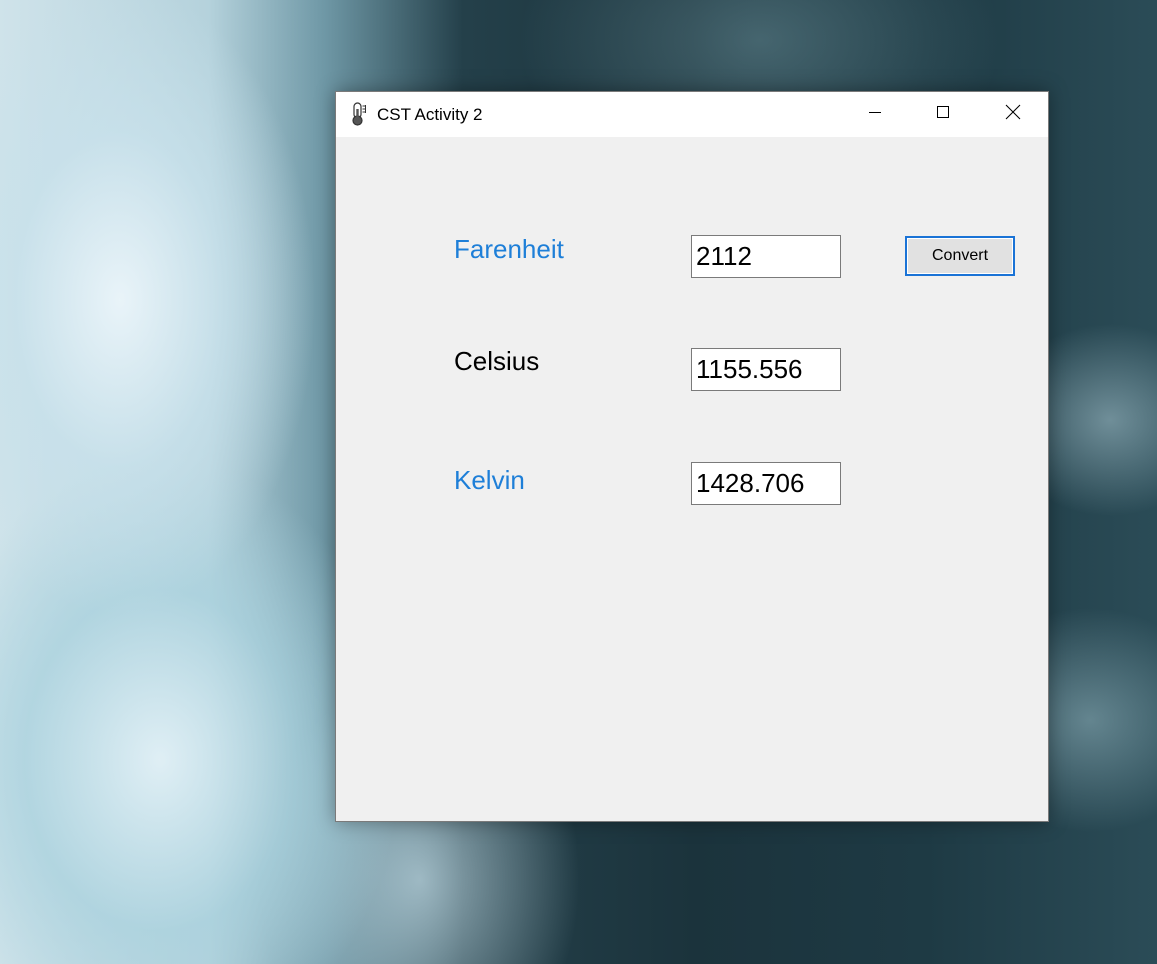  What do you see at coordinates (960, 256) in the screenshot?
I see `convert-button: Convert` at bounding box center [960, 256].